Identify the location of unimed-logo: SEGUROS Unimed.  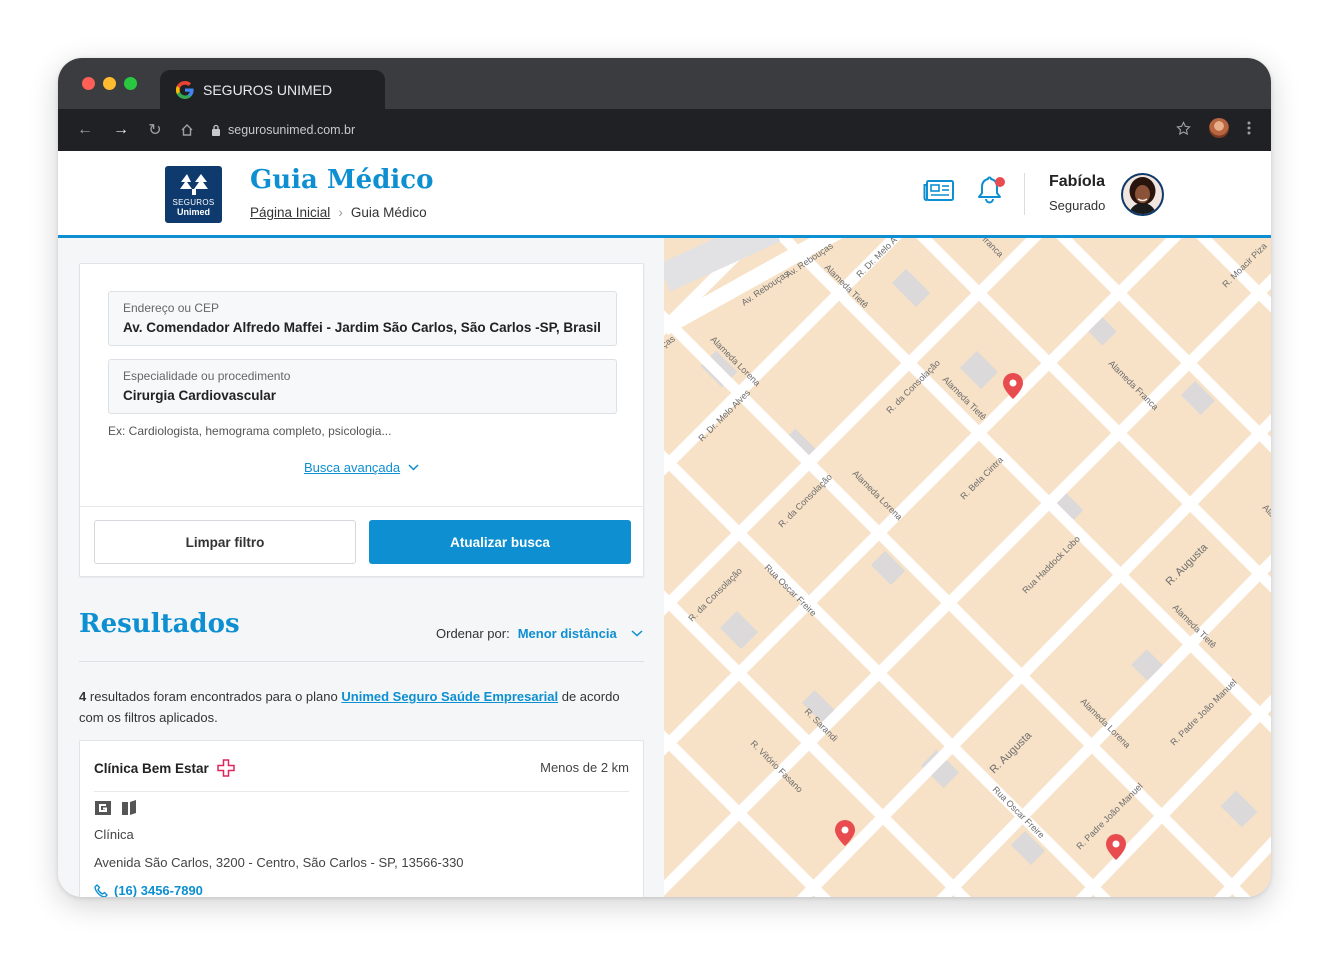
(193, 194).